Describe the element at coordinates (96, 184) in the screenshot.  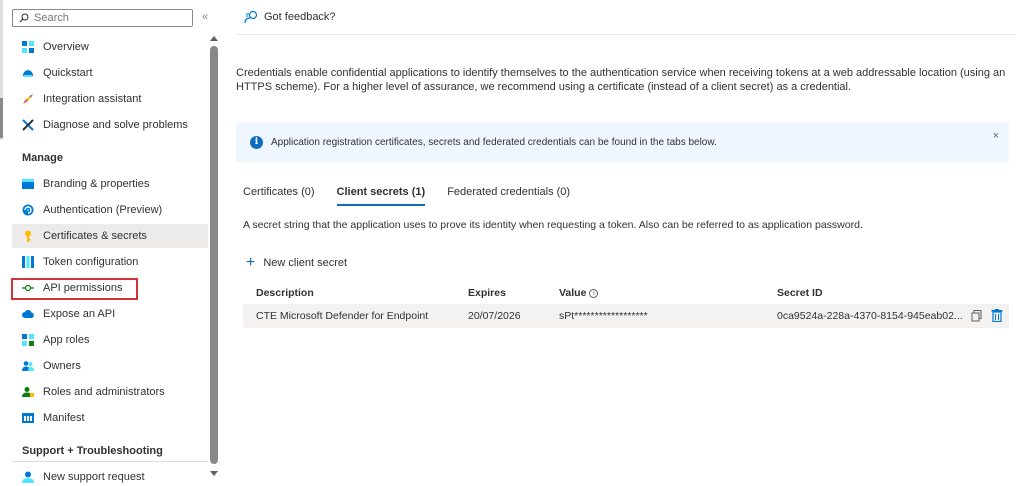
I see `sidebar-item-label: Branding & properties` at that location.